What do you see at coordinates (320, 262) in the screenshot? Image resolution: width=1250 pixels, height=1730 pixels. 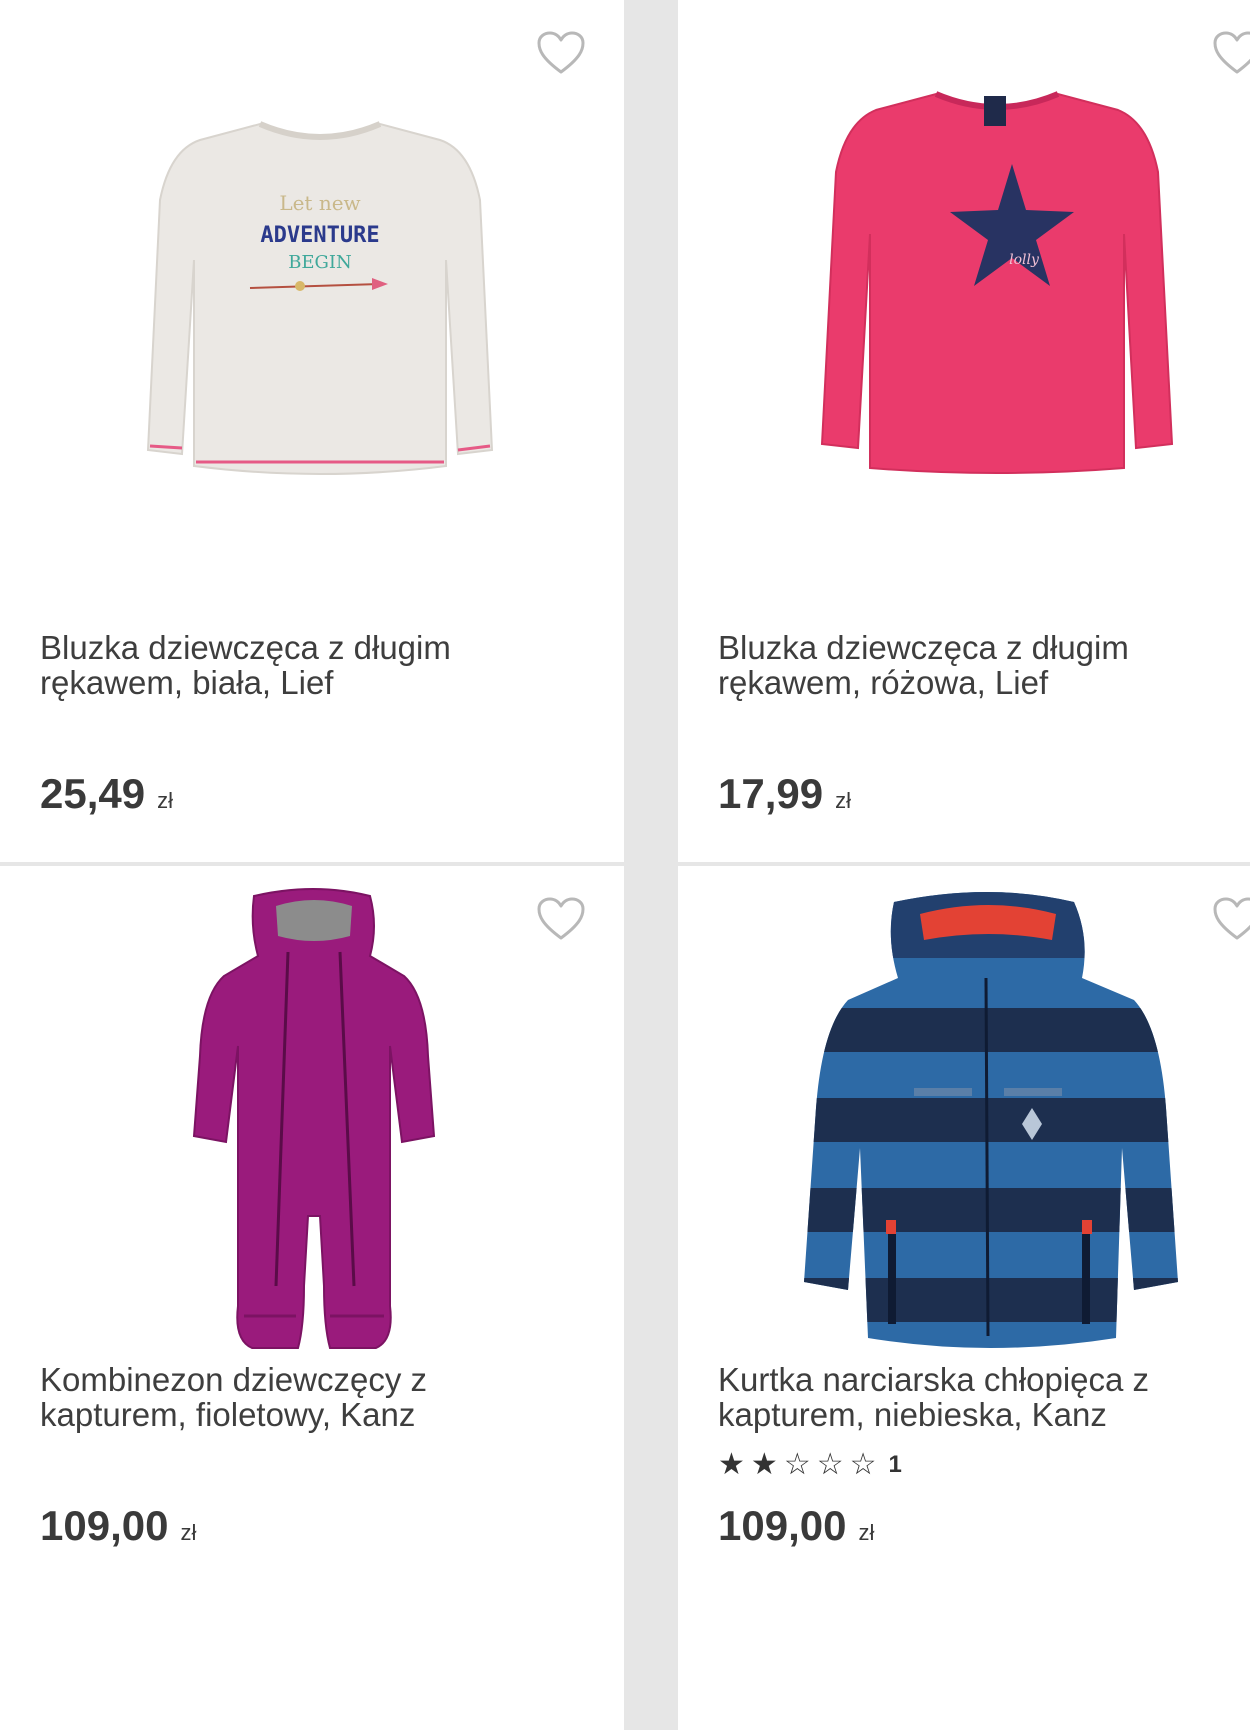 I see `print-text-line3: BEGIN` at bounding box center [320, 262].